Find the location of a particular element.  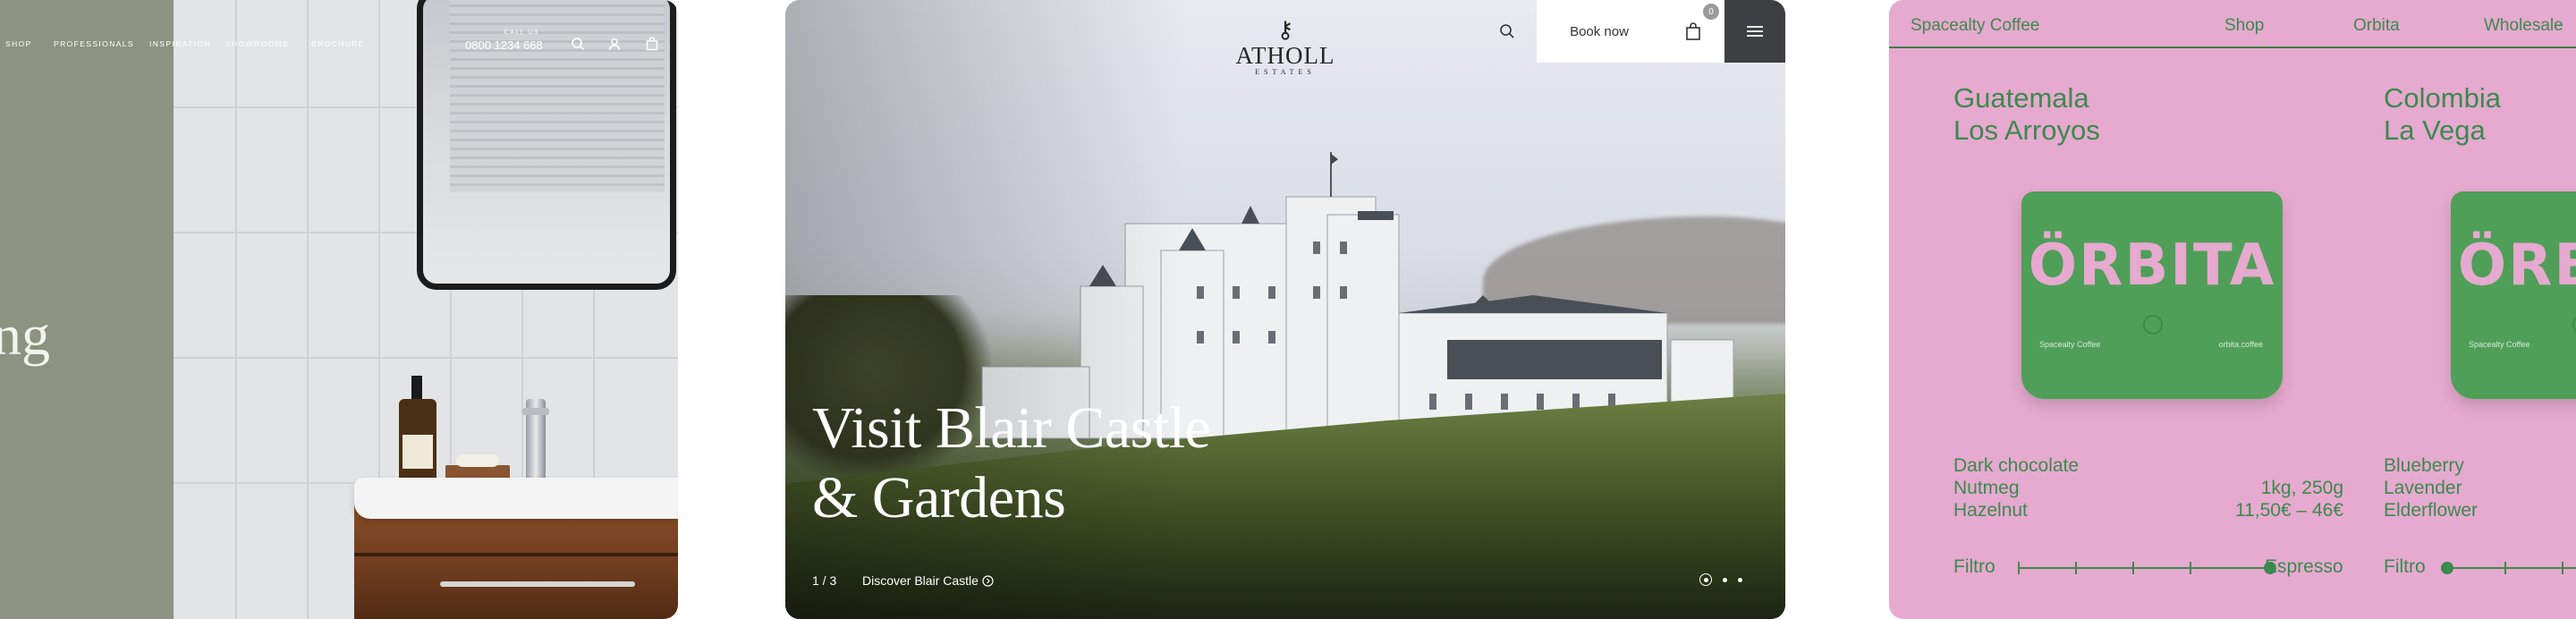

cart-button: 0 is located at coordinates (1693, 31).